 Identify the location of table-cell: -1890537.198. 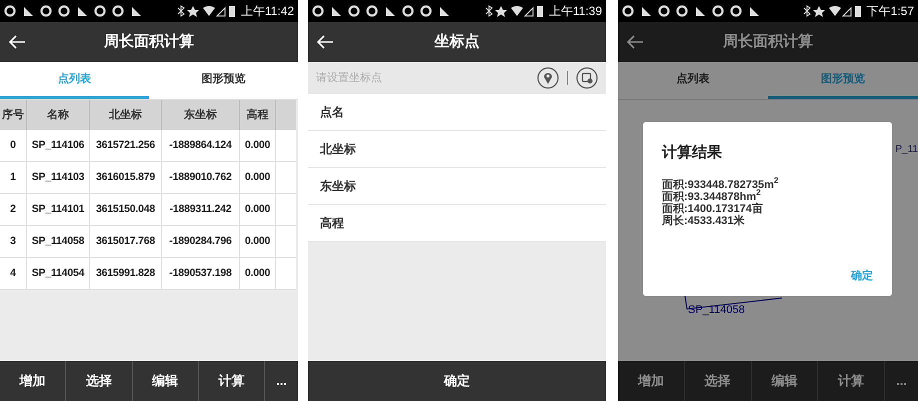
(201, 273).